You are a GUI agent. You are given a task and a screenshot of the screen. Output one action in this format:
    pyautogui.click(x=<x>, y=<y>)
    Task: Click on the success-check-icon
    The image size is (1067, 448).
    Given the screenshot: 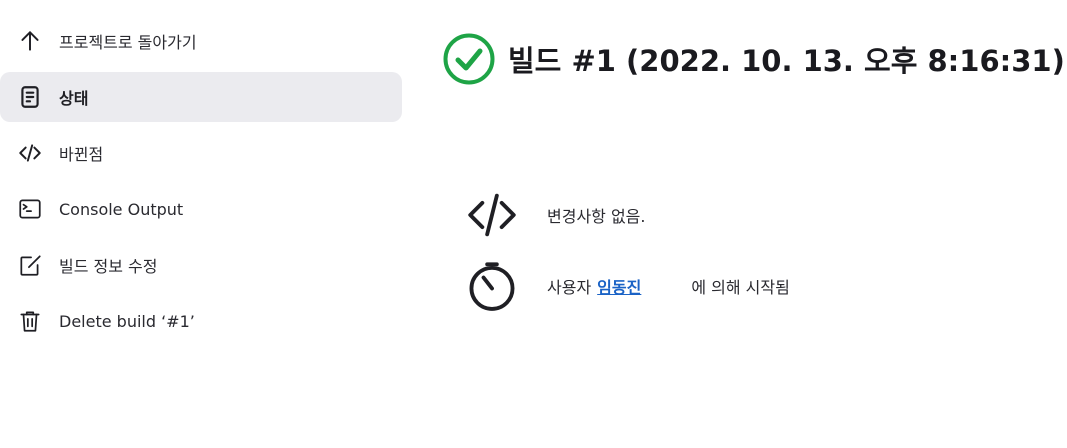 What is the action you would take?
    pyautogui.click(x=469, y=59)
    